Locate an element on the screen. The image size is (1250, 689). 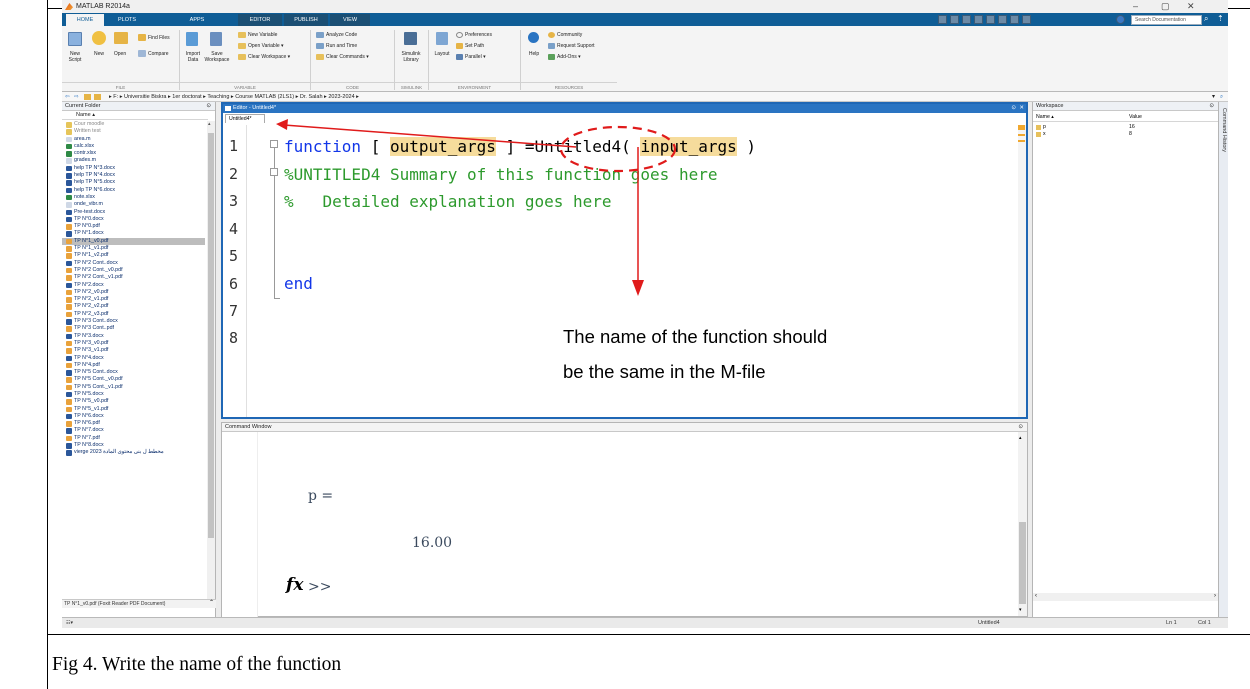
command-window-header: Command Window ⊙ is located at coordinates (624, 427).